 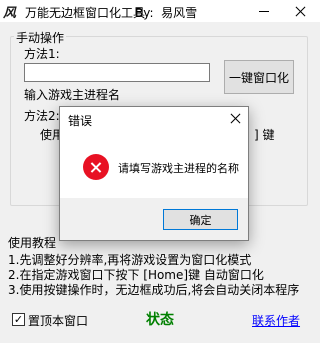 What do you see at coordinates (200, 219) in the screenshot?
I see `ok-button: 确定` at bounding box center [200, 219].